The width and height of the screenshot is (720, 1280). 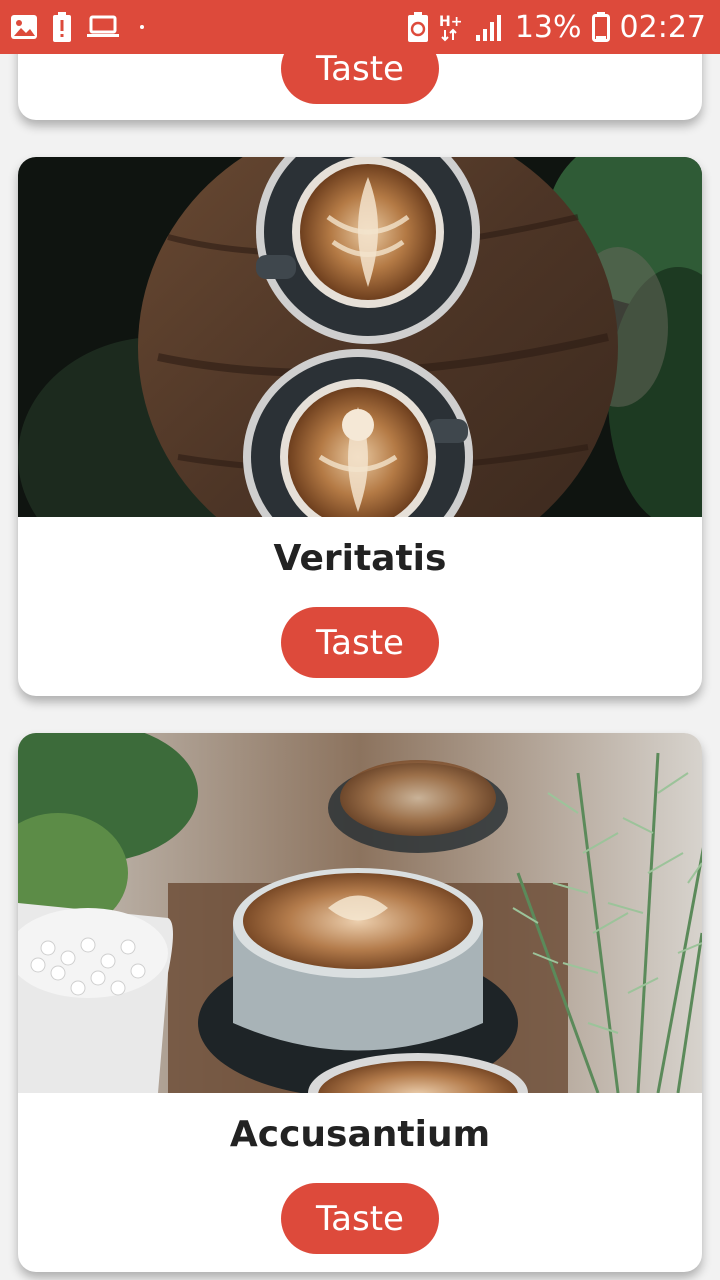 What do you see at coordinates (450, 22) in the screenshot?
I see `svg-text: H+` at bounding box center [450, 22].